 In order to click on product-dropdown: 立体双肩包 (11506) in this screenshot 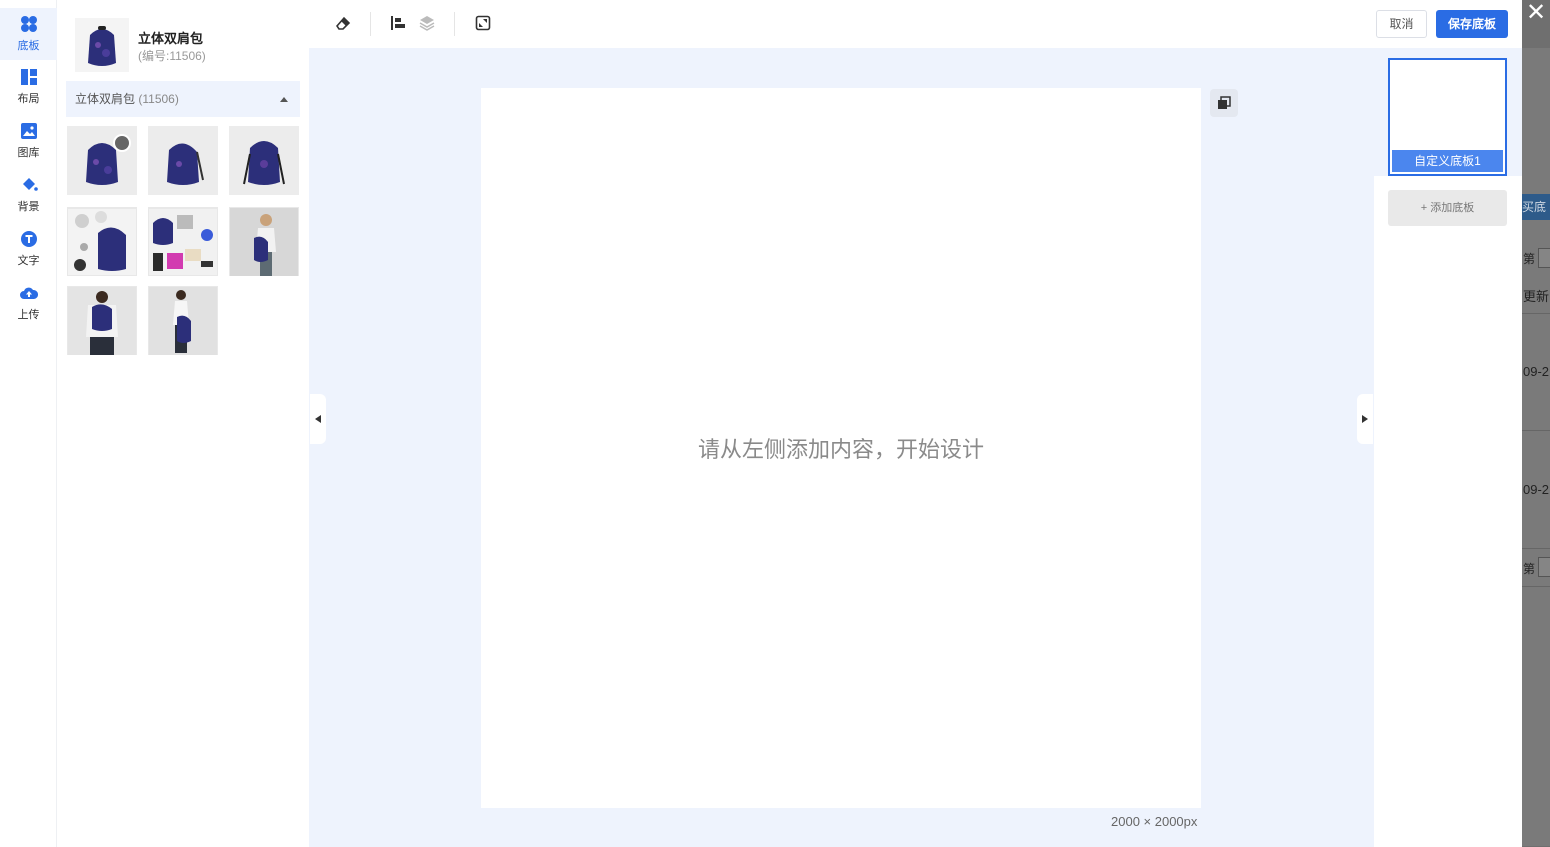, I will do `click(183, 99)`.